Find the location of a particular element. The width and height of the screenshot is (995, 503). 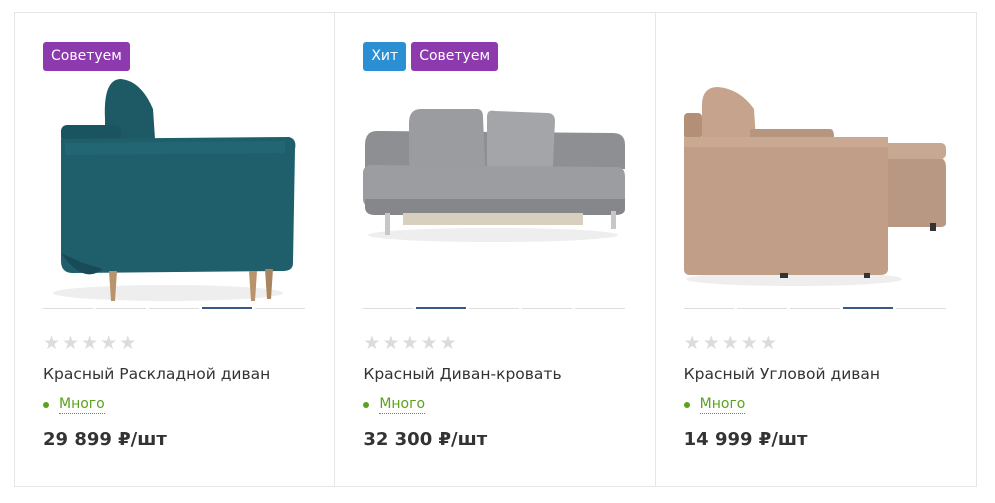

product-title: Красный Диван-кровать is located at coordinates (498, 374).